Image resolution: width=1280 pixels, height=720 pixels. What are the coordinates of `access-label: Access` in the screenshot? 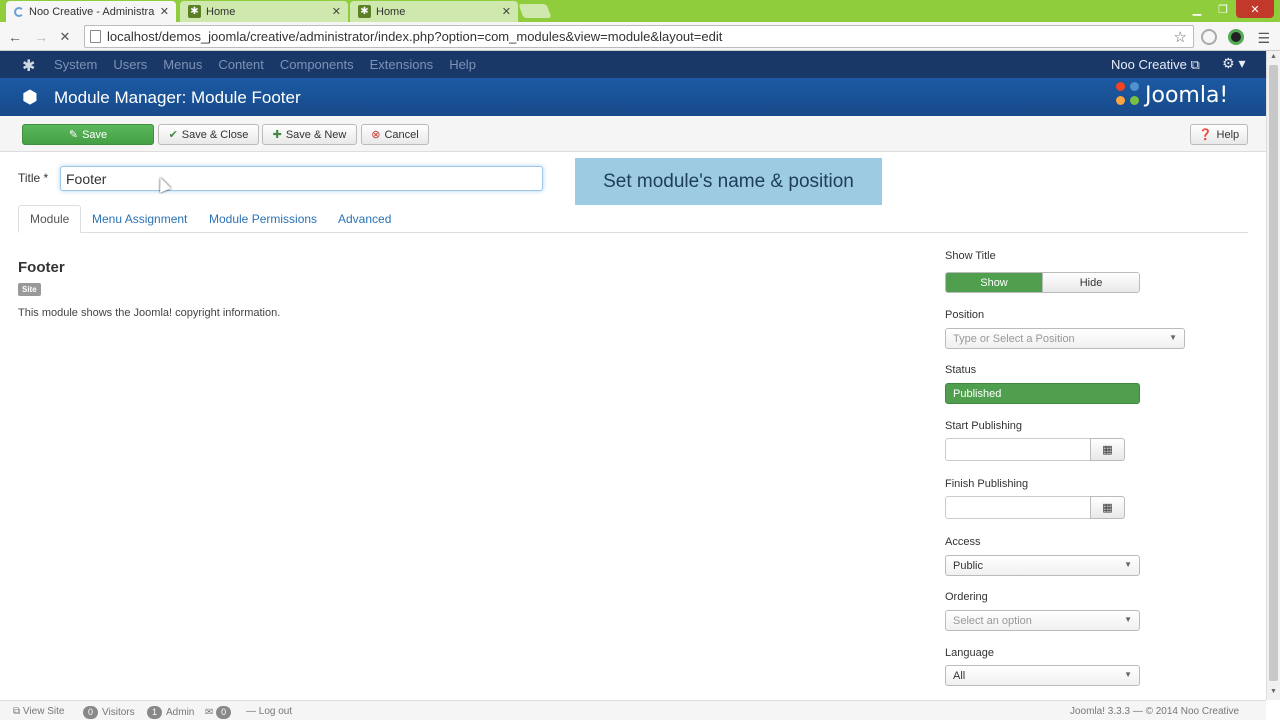 It's located at (963, 542).